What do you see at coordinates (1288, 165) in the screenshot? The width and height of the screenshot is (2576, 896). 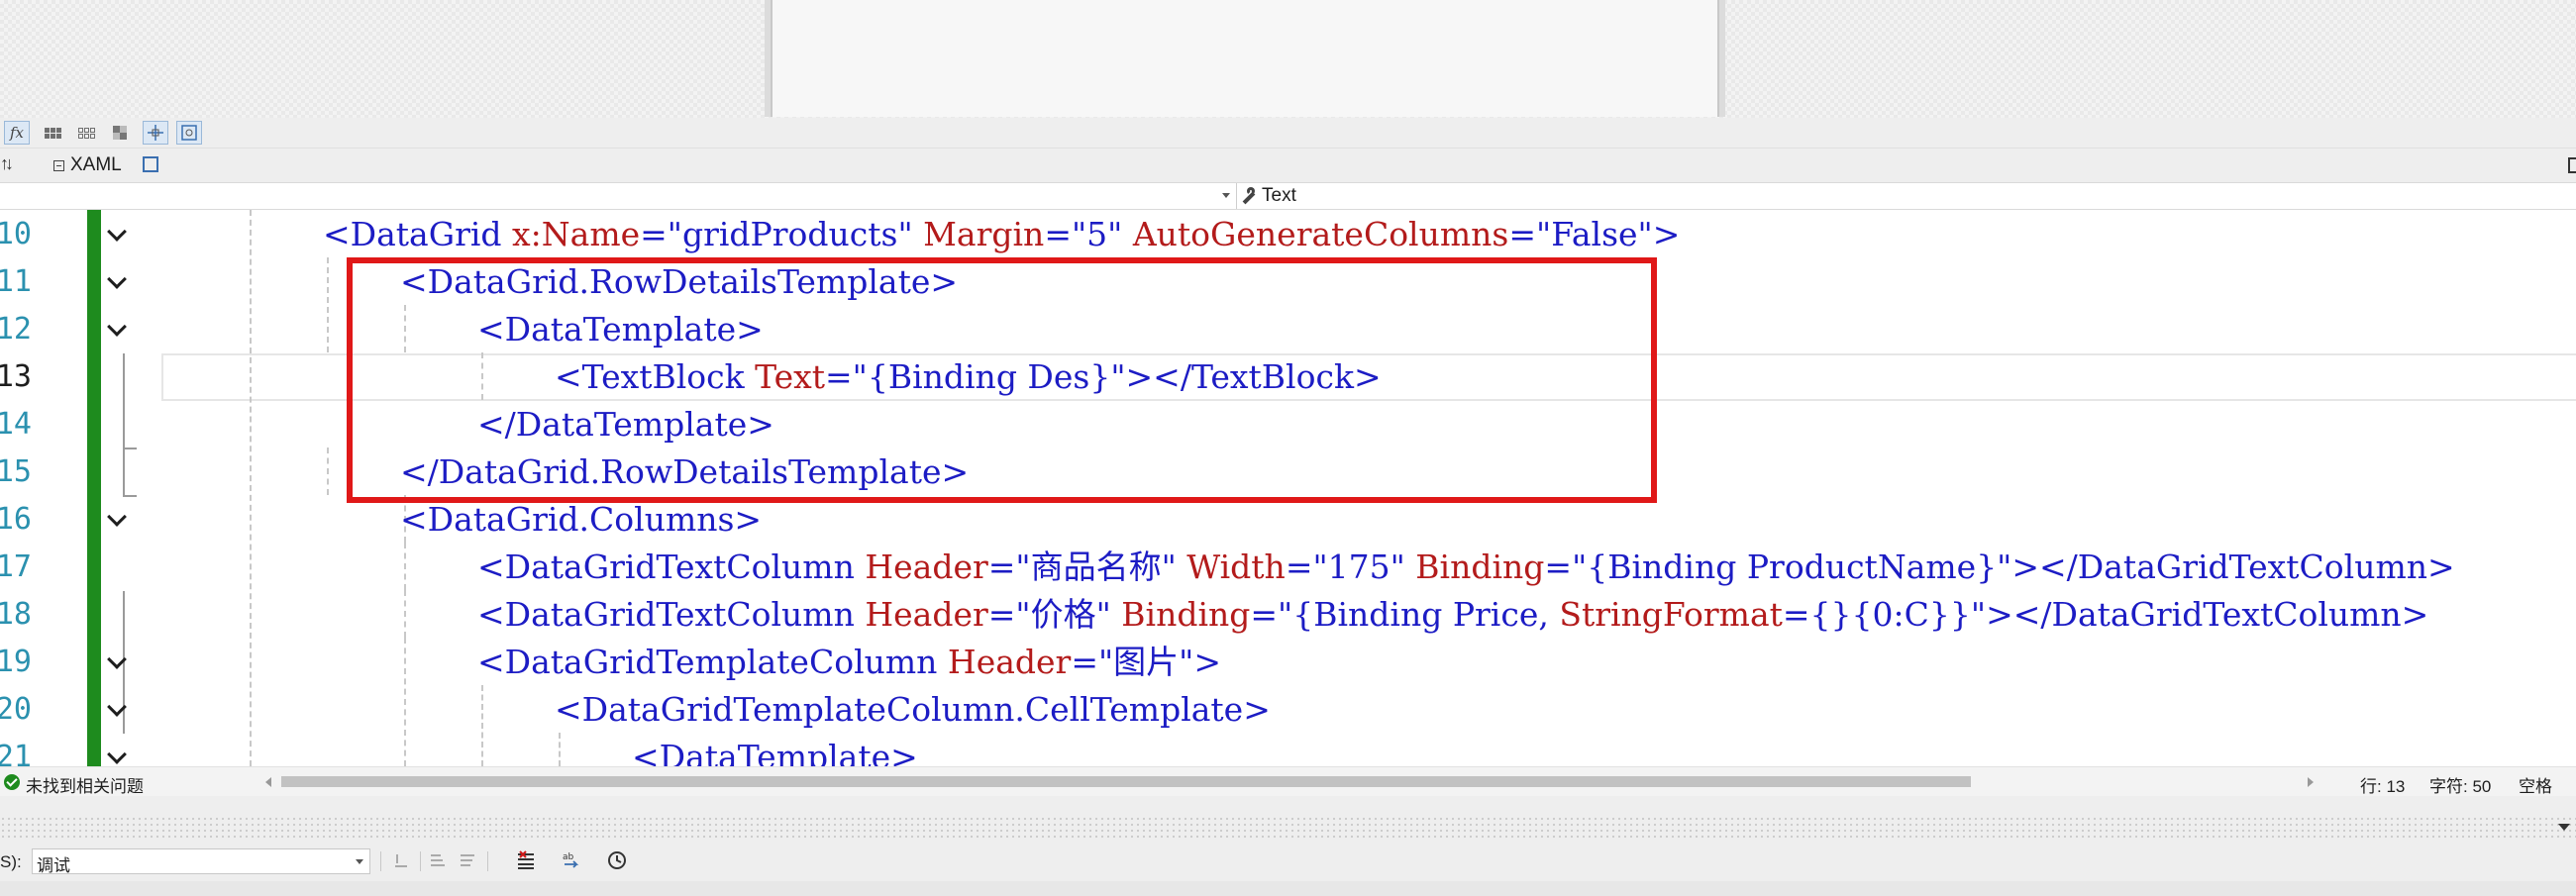 I see `view-tab-row: ↑↓ XAML` at bounding box center [1288, 165].